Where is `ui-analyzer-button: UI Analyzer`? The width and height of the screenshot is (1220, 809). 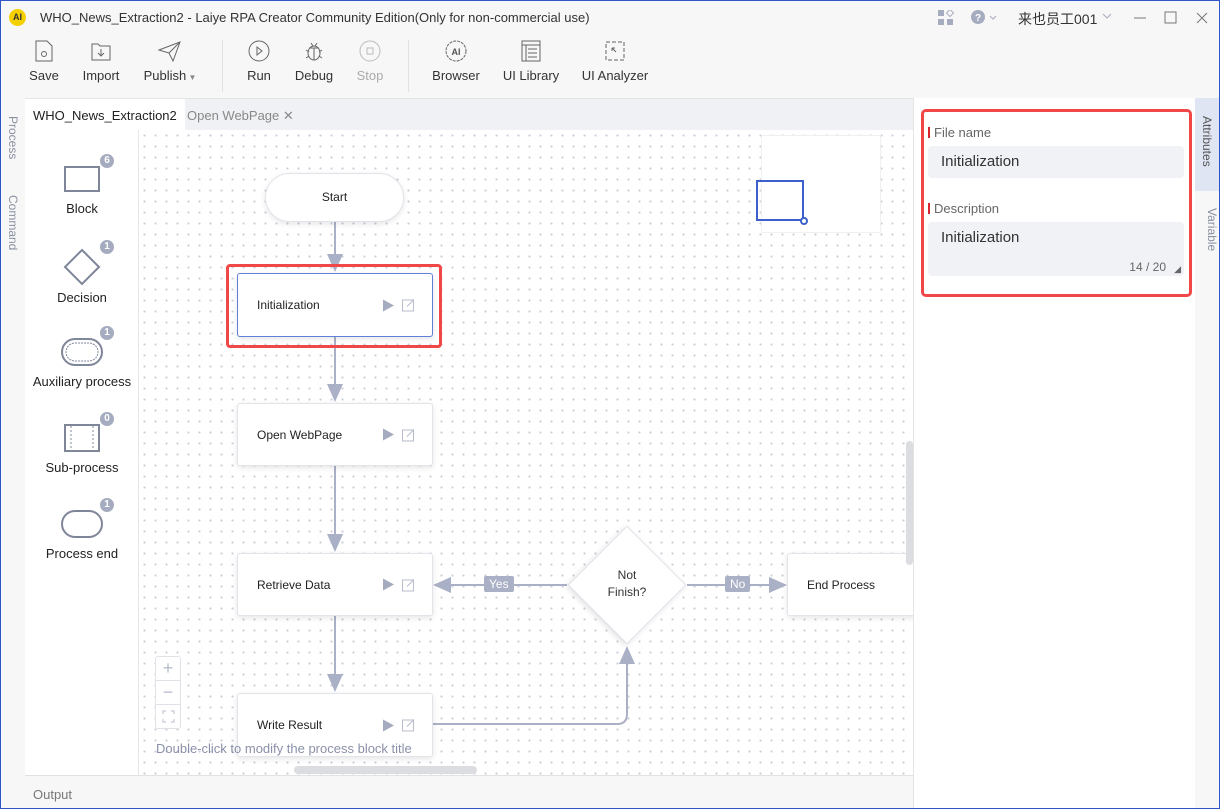 ui-analyzer-button: UI Analyzer is located at coordinates (615, 61).